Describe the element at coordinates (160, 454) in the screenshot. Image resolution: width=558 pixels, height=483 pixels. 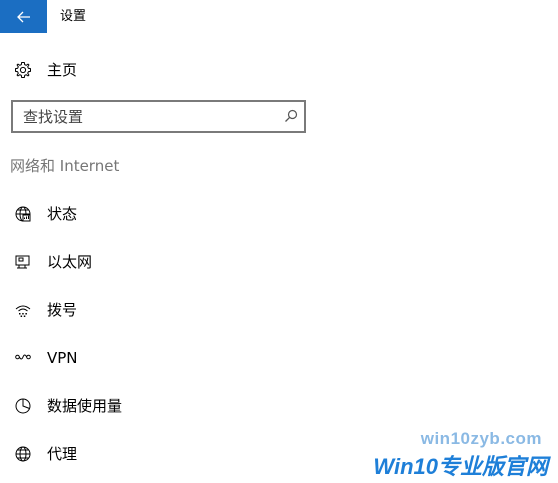
I see `nav-item-proxy: 代理` at that location.